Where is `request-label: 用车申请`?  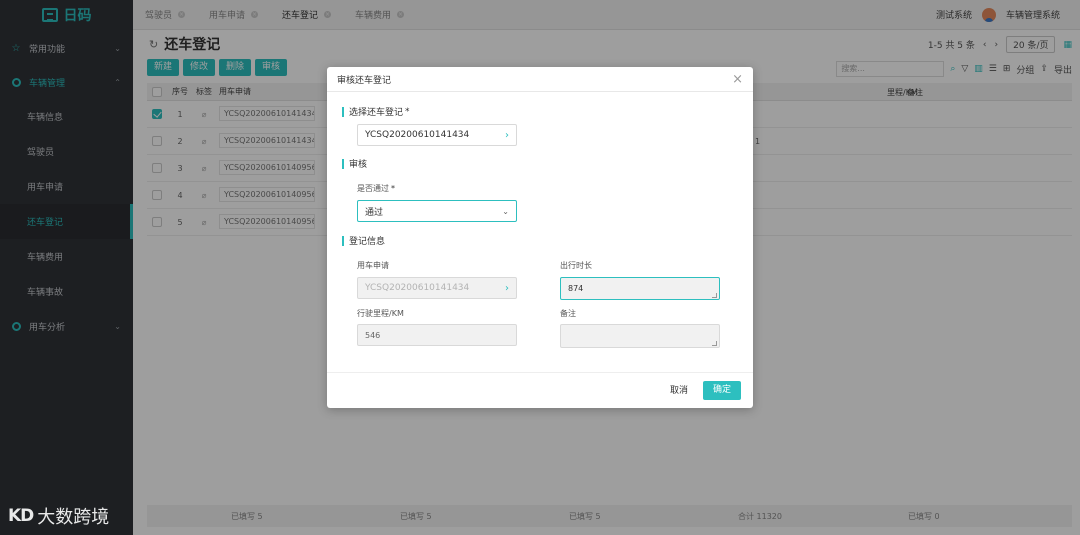 request-label: 用车申请 is located at coordinates (373, 265).